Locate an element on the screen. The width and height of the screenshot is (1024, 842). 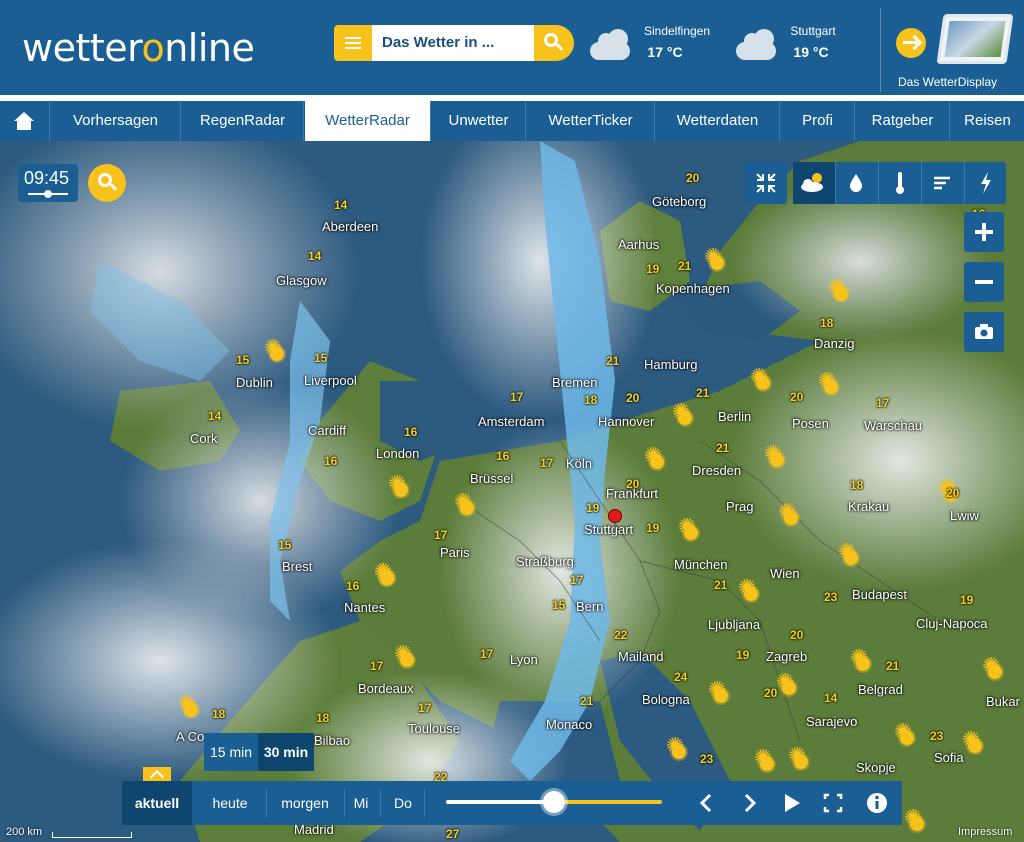
nav-item-wetterticker: WetterTicker is located at coordinates (591, 121).